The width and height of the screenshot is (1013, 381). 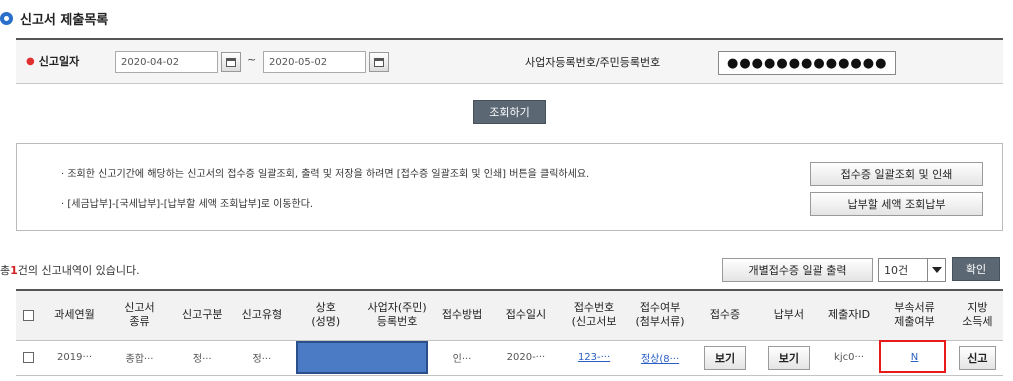 I want to click on header-period: 과세연월, so click(x=74, y=315).